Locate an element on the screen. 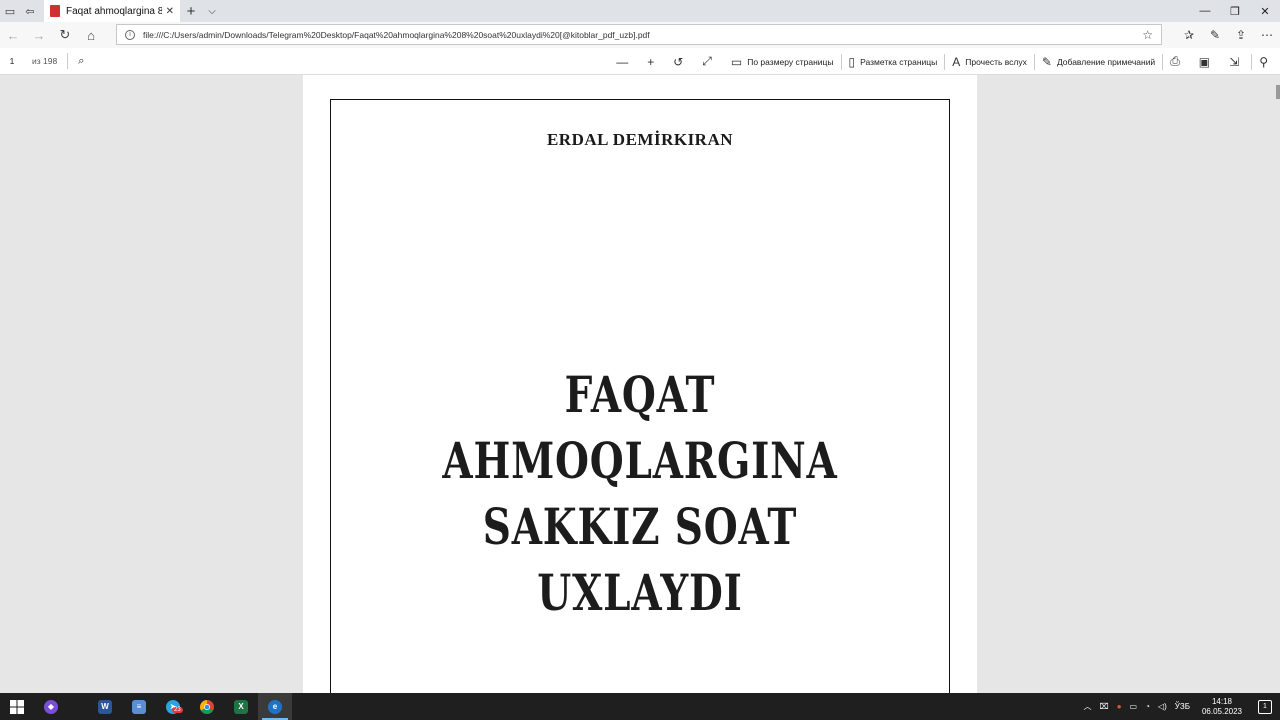  notepad-button: ≡ is located at coordinates (139, 706).